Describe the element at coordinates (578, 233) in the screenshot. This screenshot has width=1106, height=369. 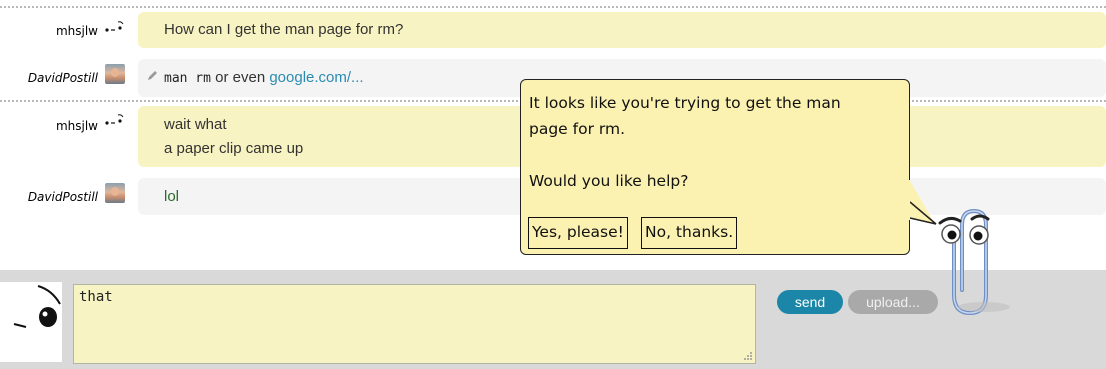
I see `yes-please-button: Yes, please!` at that location.